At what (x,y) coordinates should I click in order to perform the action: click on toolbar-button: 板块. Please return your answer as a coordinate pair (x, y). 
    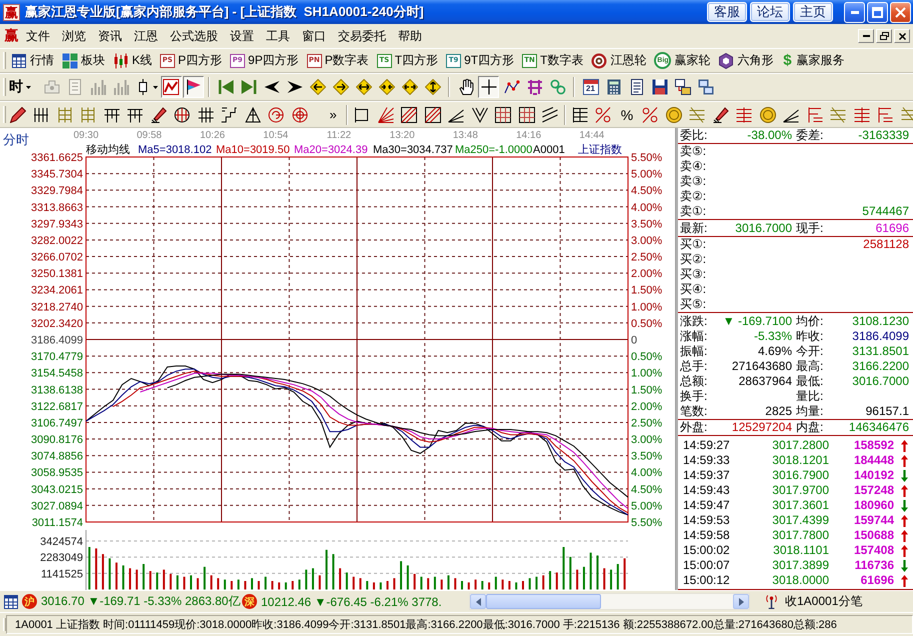
    Looking at the image, I should click on (83, 61).